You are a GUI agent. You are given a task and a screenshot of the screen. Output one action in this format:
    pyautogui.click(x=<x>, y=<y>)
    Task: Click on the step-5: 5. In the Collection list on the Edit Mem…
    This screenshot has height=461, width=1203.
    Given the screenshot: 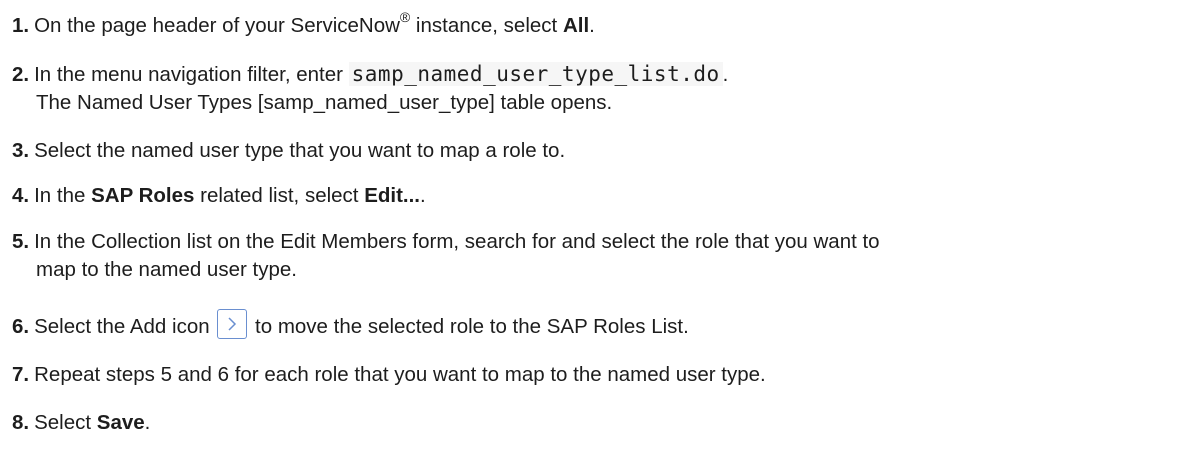 What is the action you would take?
    pyautogui.click(x=604, y=256)
    